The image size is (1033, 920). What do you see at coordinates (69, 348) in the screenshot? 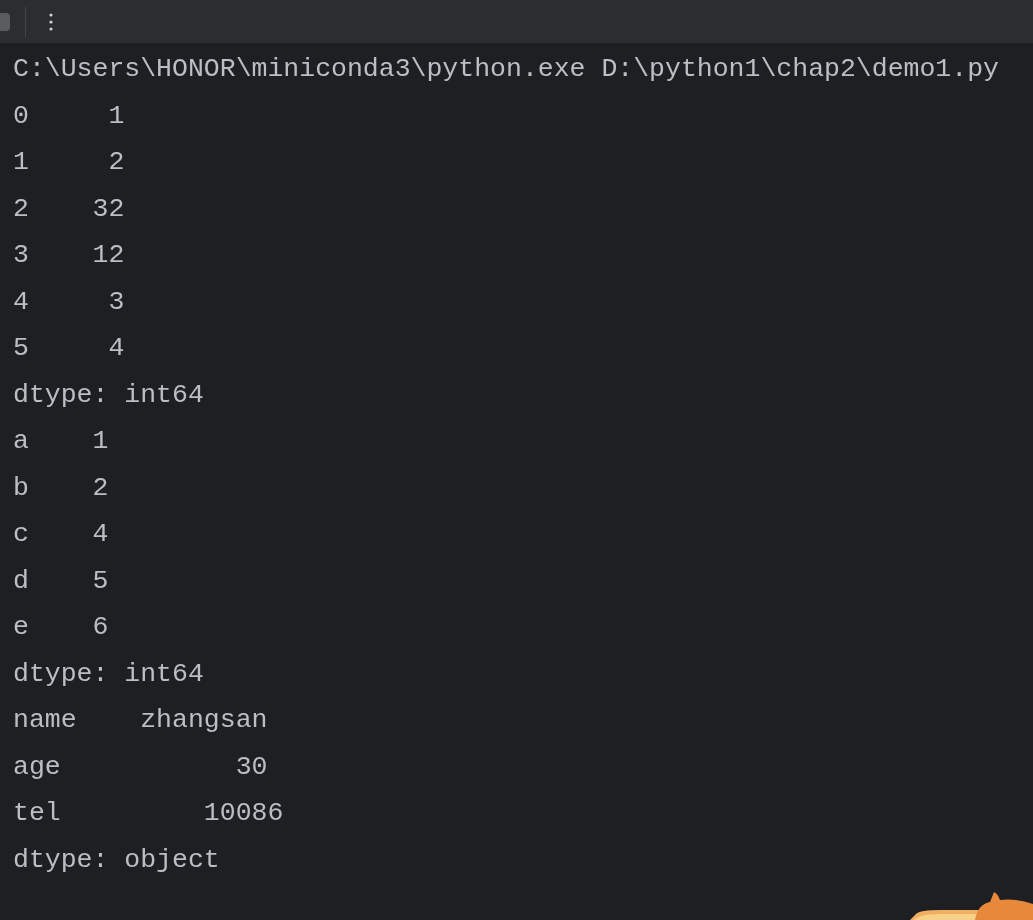
I see `console-line: 5 4` at bounding box center [69, 348].